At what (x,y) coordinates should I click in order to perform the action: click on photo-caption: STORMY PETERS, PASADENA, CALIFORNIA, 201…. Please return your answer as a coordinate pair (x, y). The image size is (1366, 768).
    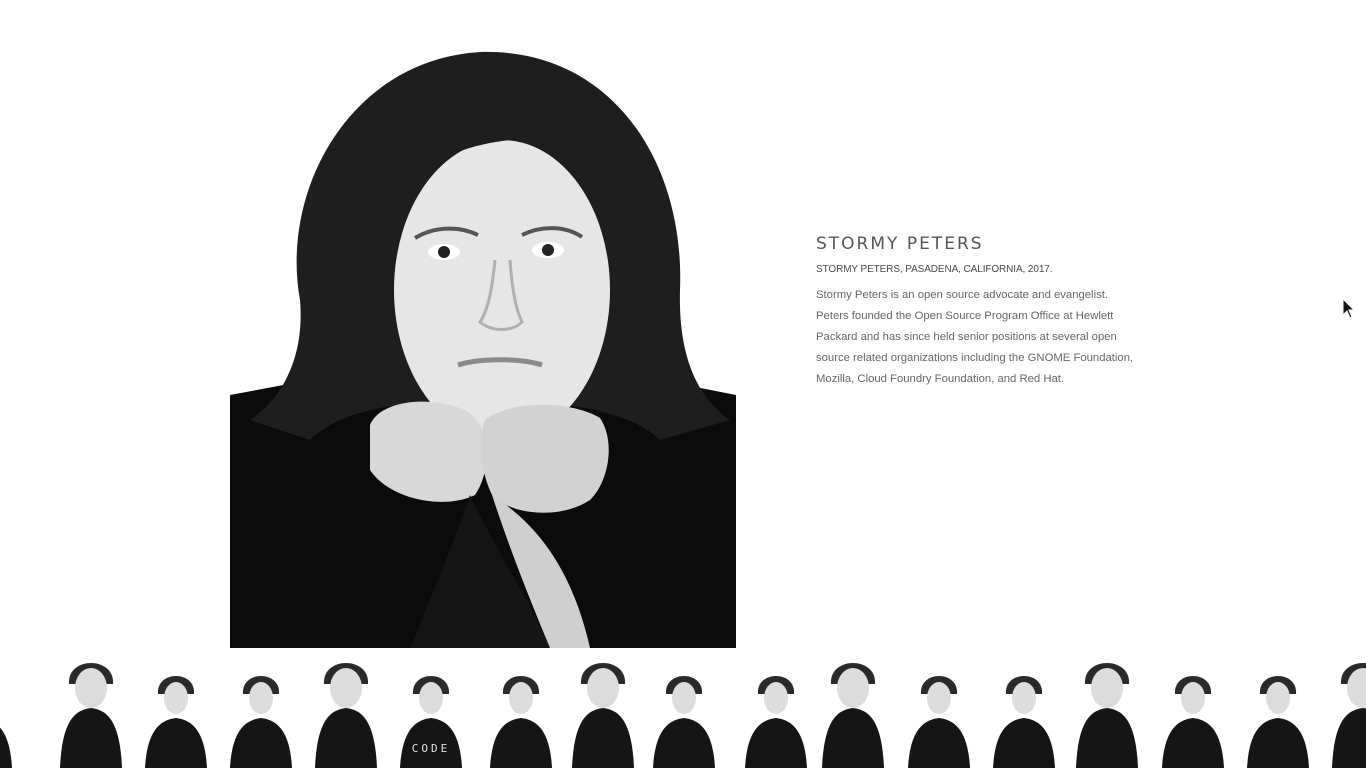
    Looking at the image, I should click on (934, 269).